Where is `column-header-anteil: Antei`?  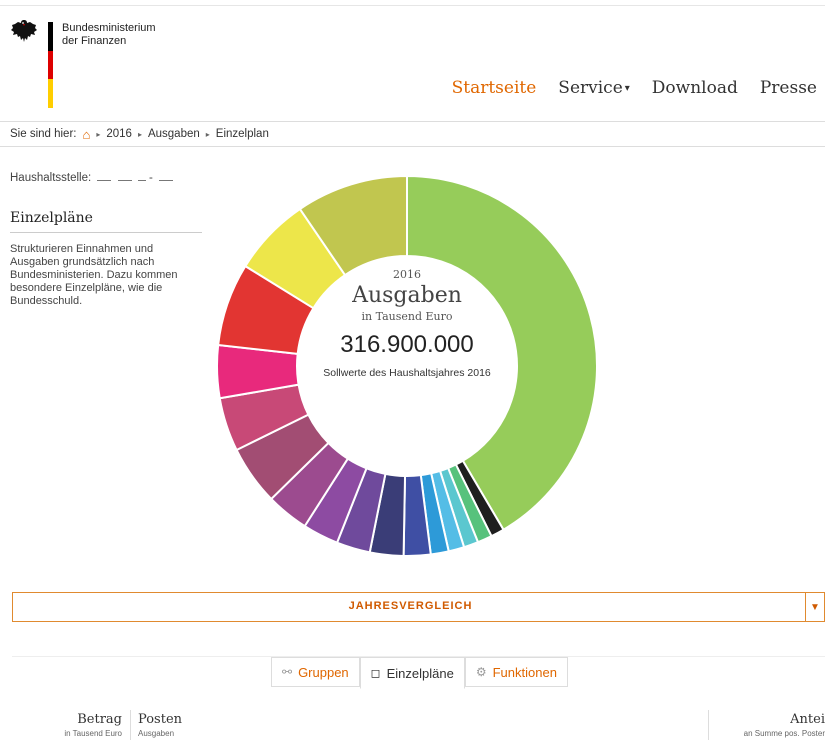 column-header-anteil: Antei is located at coordinates (807, 719).